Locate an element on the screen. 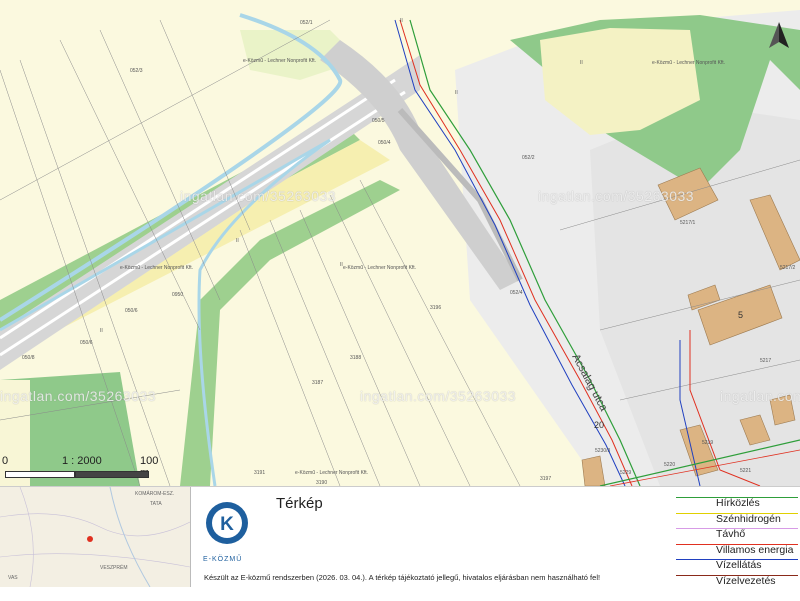 The width and height of the screenshot is (800, 601). legend-item: Távhő is located at coordinates (738, 531).